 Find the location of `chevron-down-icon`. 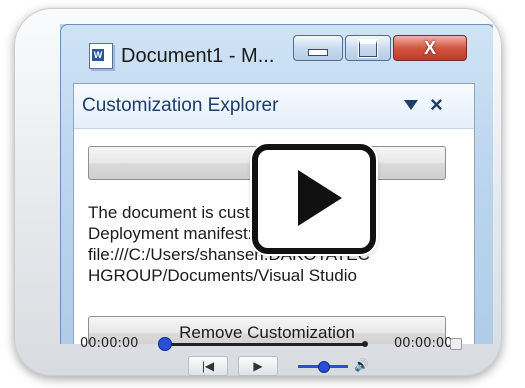

chevron-down-icon is located at coordinates (411, 105).